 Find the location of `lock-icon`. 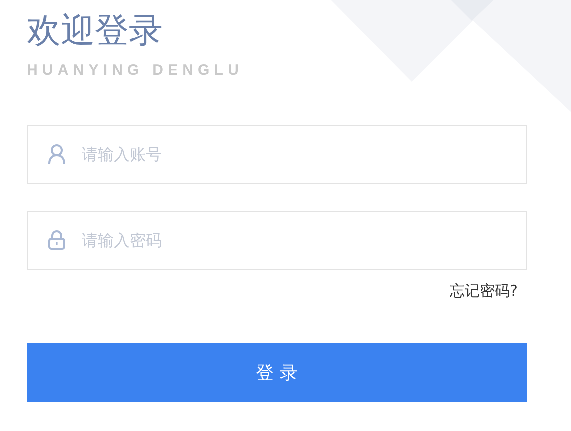

lock-icon is located at coordinates (57, 240).